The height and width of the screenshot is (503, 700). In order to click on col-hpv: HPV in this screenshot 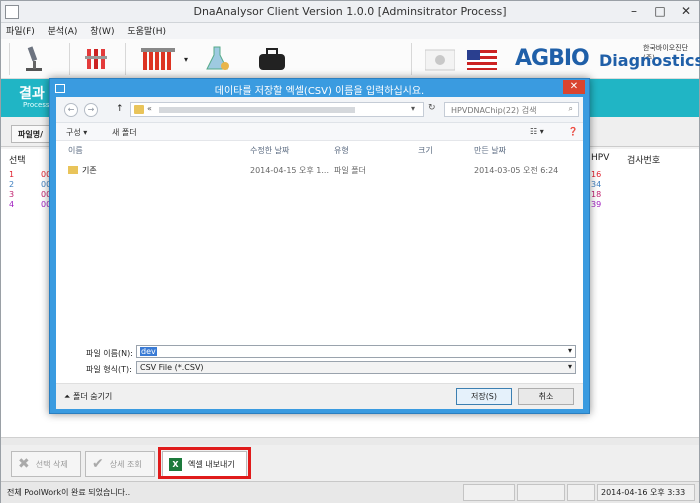, I will do `click(600, 158)`.